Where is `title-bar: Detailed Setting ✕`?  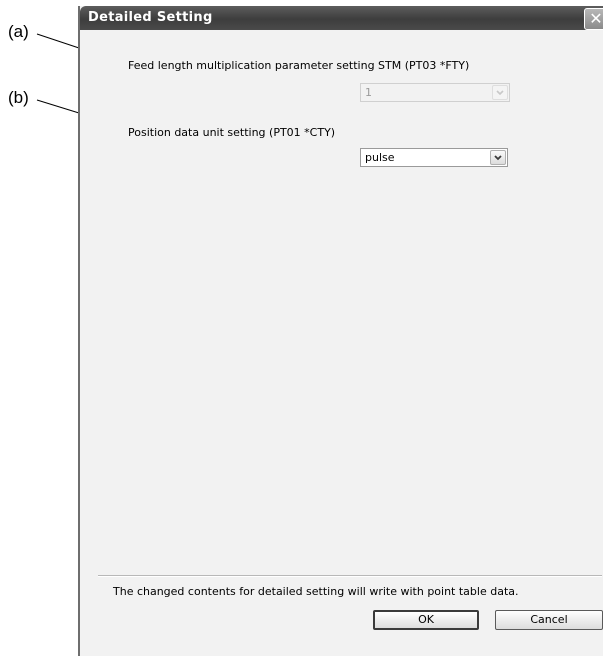 title-bar: Detailed Setting ✕ is located at coordinates (341, 18).